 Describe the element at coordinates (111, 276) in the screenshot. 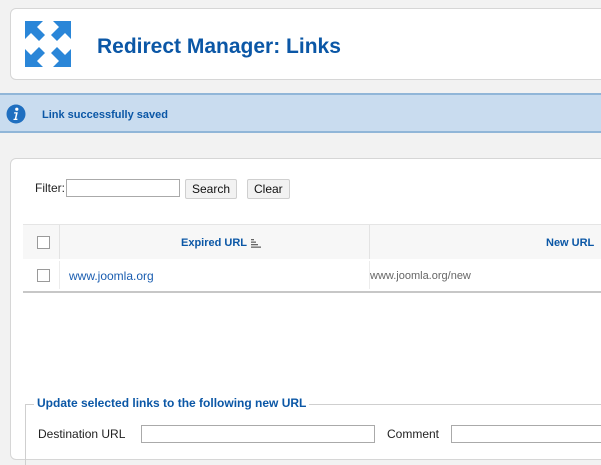

I see `expired-url-link: www.joomla.org` at that location.